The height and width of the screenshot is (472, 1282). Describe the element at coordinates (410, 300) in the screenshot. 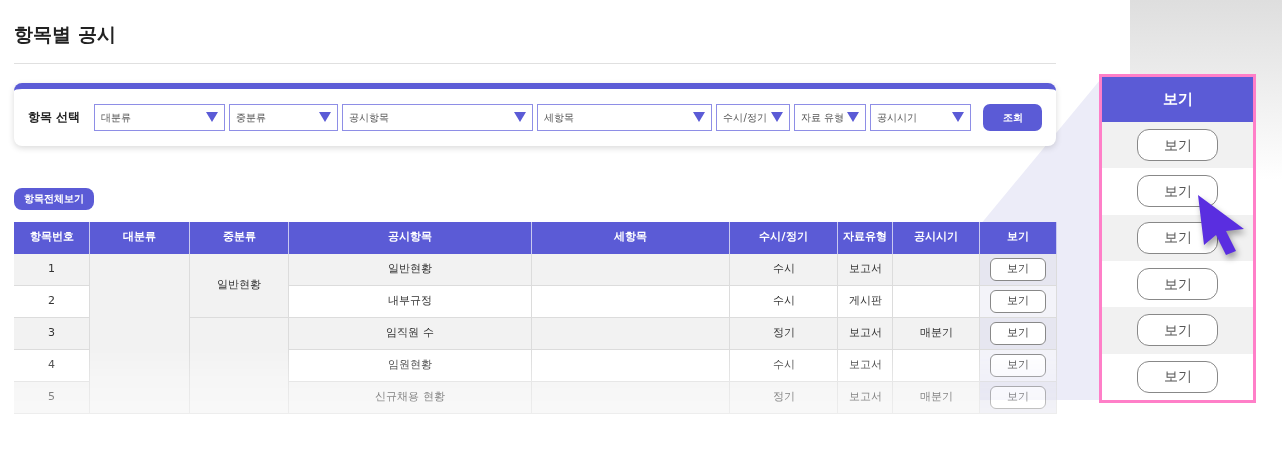

I see `table-cell-text: 내부규정` at that location.